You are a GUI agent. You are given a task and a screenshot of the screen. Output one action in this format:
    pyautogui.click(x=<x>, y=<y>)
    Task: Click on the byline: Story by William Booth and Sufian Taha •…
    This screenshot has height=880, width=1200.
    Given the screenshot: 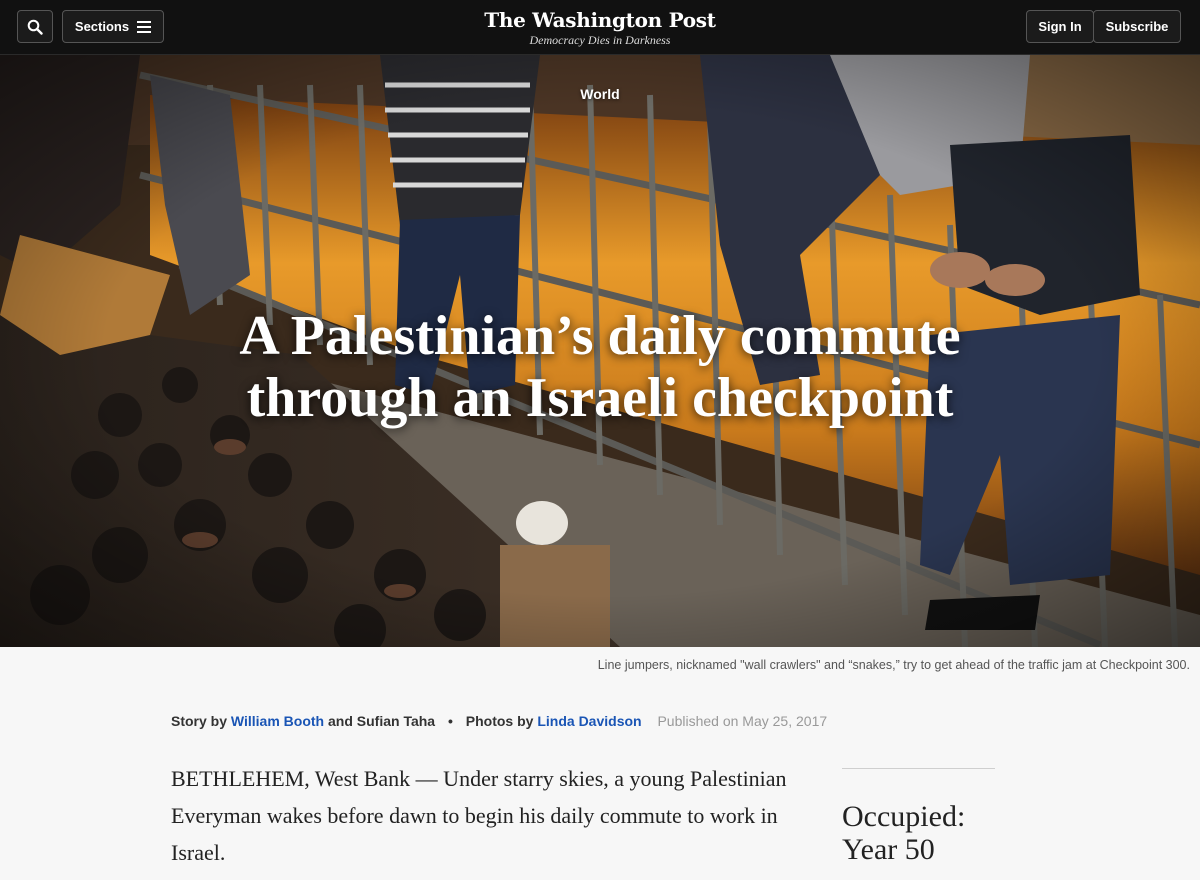 What is the action you would take?
    pyautogui.click(x=499, y=721)
    